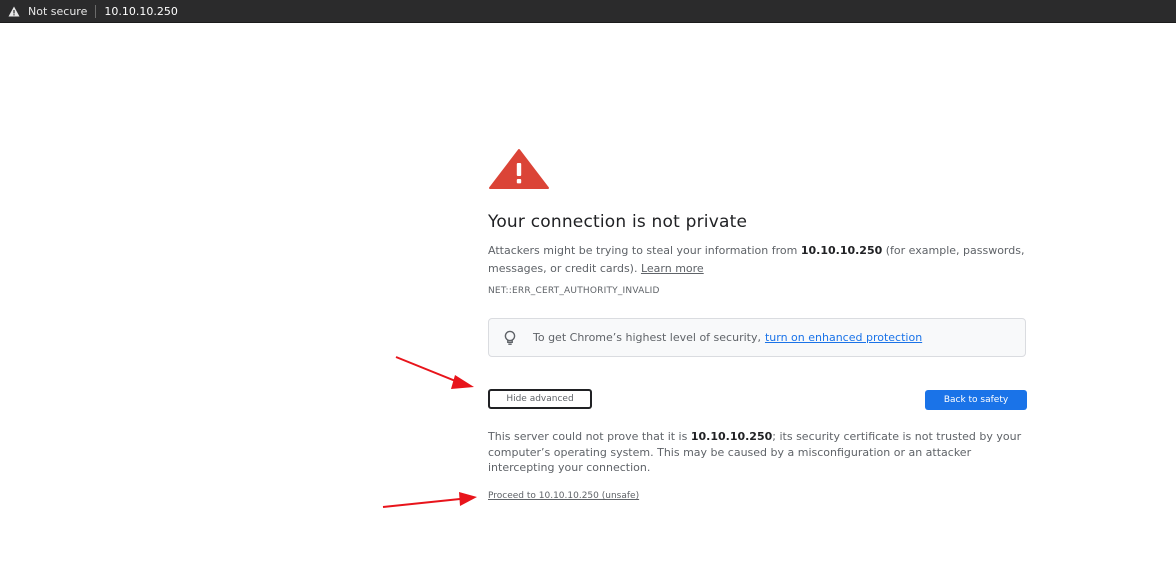 Image resolution: width=1176 pixels, height=575 pixels. Describe the element at coordinates (429, 500) in the screenshot. I see `annotation-arrow-proceed` at that location.